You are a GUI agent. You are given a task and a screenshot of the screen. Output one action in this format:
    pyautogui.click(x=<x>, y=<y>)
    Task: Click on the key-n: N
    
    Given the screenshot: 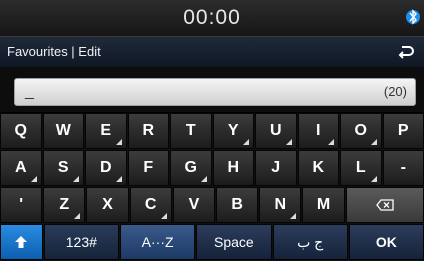 What is the action you would take?
    pyautogui.click(x=280, y=205)
    